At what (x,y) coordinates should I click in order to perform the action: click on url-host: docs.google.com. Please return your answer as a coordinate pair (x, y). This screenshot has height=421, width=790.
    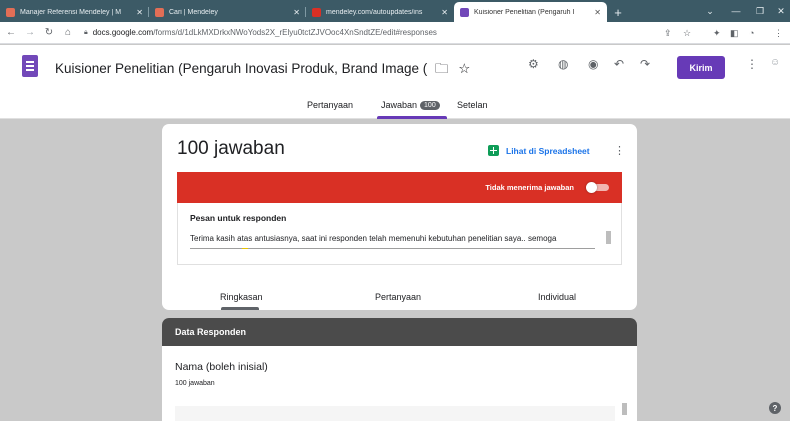
    Looking at the image, I should click on (123, 32).